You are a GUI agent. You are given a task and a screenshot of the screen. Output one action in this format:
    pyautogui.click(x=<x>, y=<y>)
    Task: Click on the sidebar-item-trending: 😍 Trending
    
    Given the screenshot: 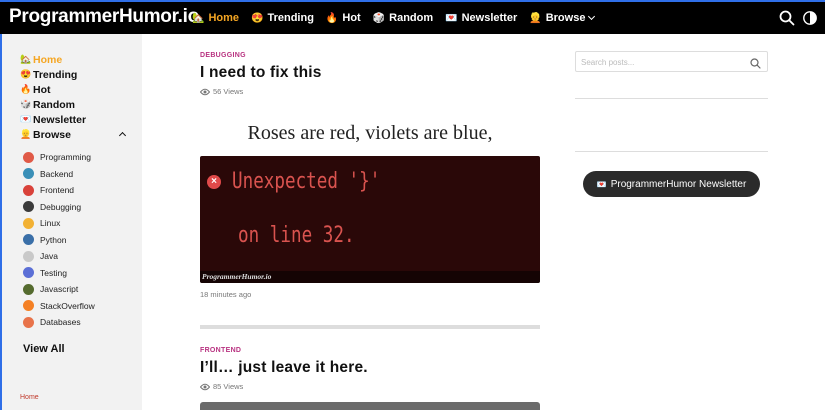 What is the action you would take?
    pyautogui.click(x=53, y=74)
    